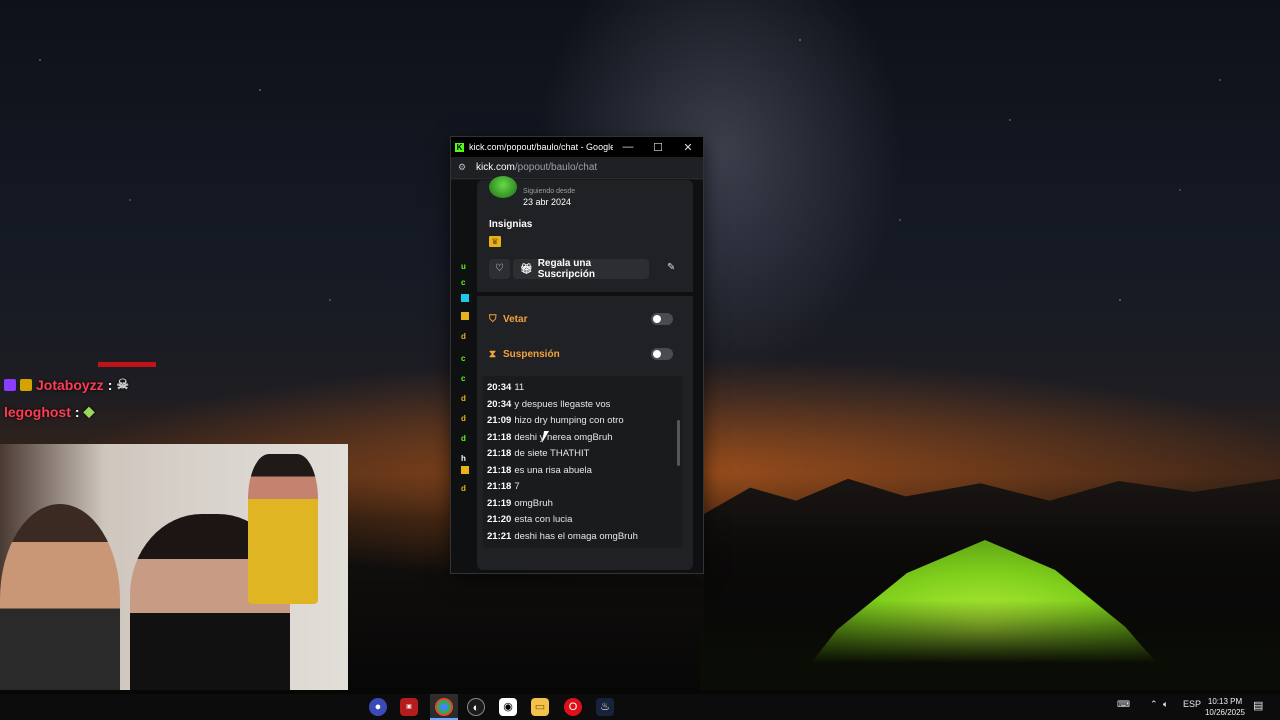  What do you see at coordinates (89, 411) in the screenshot?
I see `emote-icon: ◆` at bounding box center [89, 411].